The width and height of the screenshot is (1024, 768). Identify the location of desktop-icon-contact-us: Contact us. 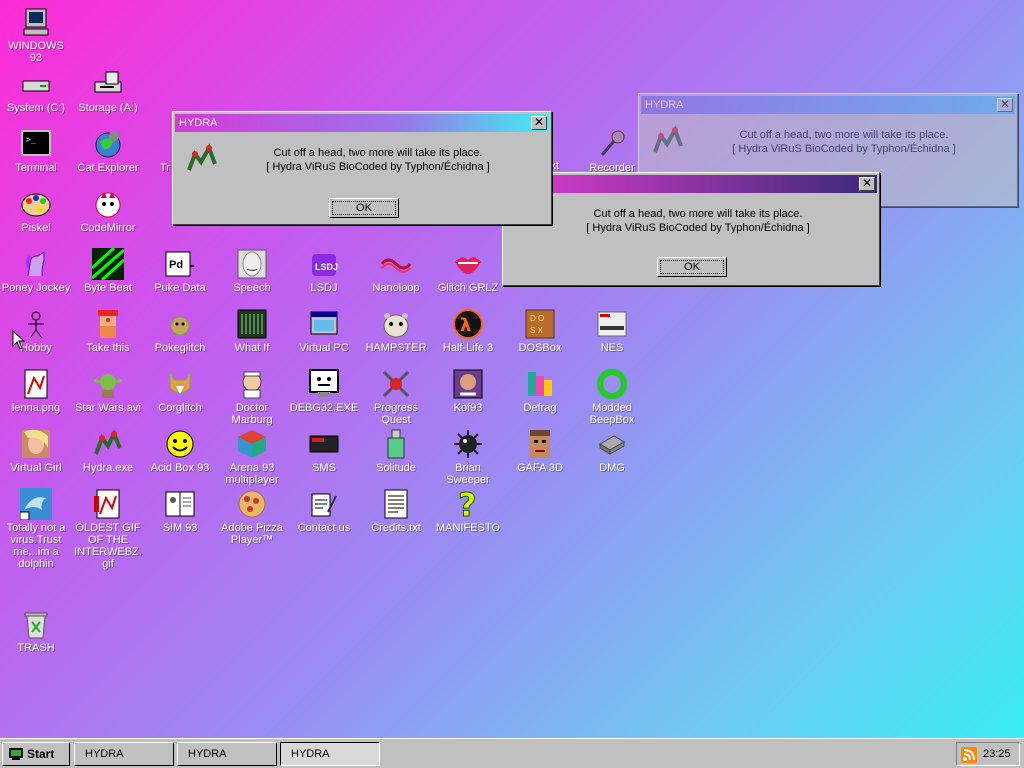
(324, 510).